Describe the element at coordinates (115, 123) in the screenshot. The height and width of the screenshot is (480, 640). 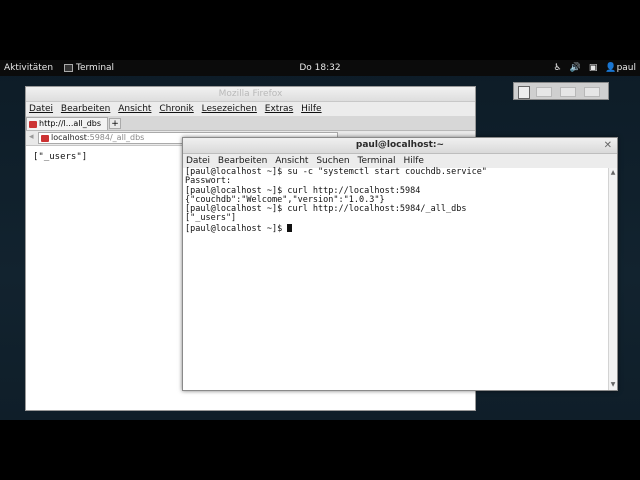
I see `new-tab-button: +` at that location.